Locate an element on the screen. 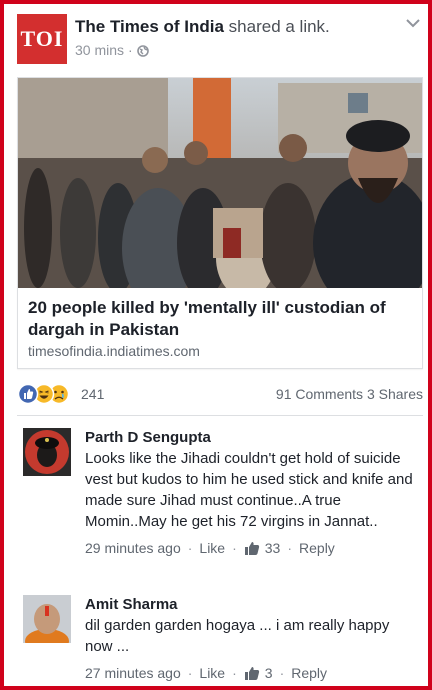 The height and width of the screenshot is (690, 432). comment-timestamp: 27 minutes ago is located at coordinates (133, 673).